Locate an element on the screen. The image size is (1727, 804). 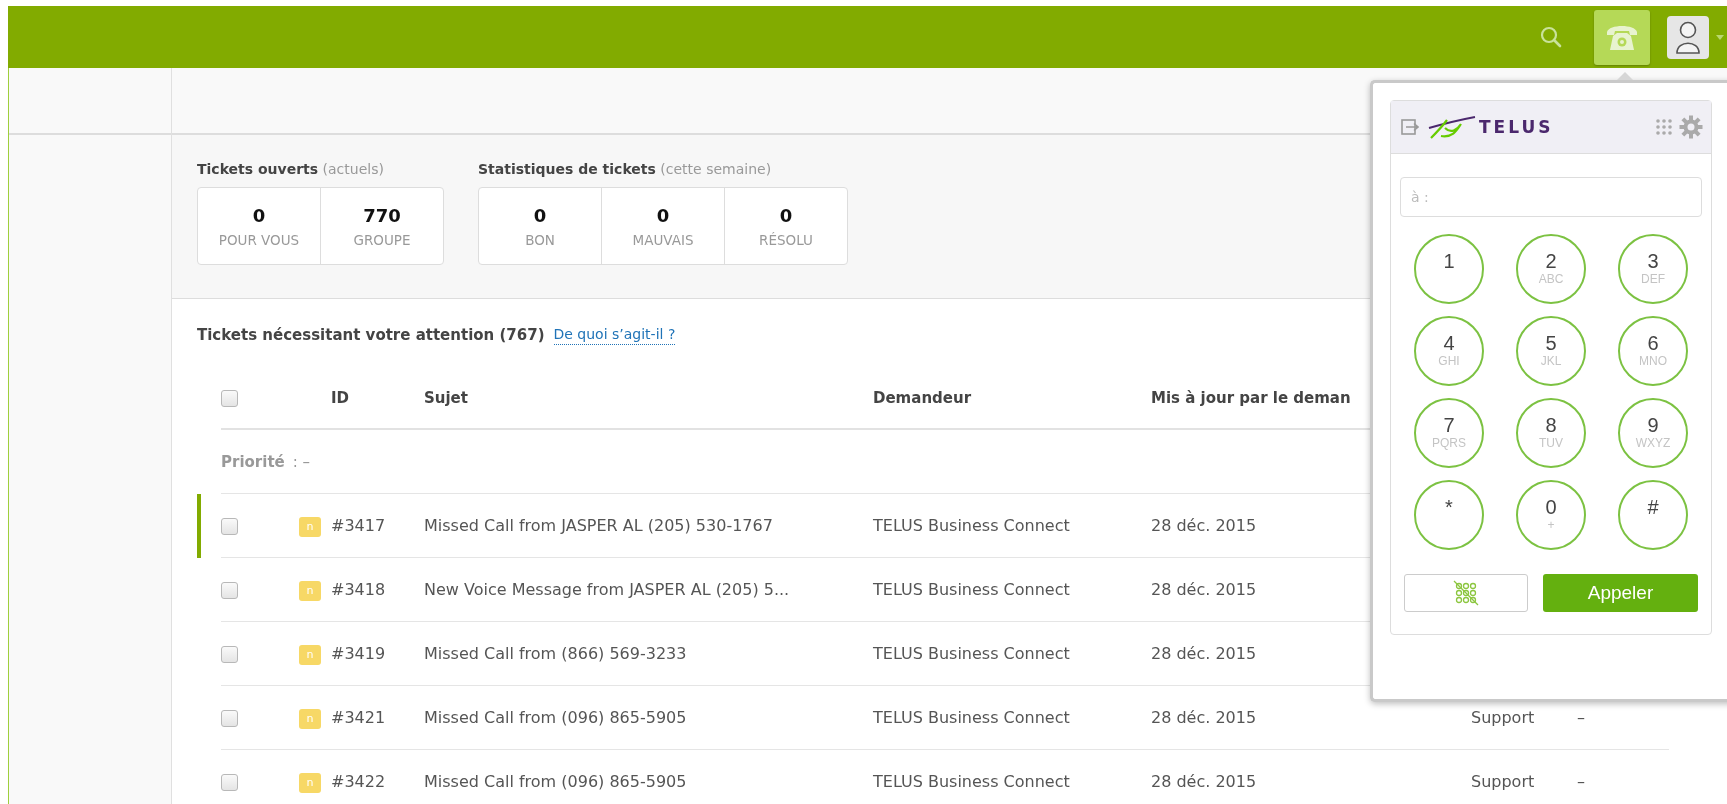
keypad-slash-icon is located at coordinates (1466, 593).